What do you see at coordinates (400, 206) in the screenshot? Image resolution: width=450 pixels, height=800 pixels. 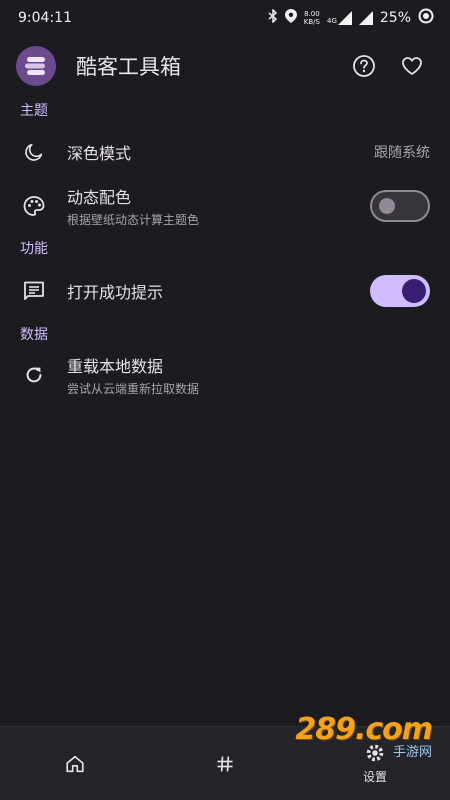 I see `dynamic-color-switch` at bounding box center [400, 206].